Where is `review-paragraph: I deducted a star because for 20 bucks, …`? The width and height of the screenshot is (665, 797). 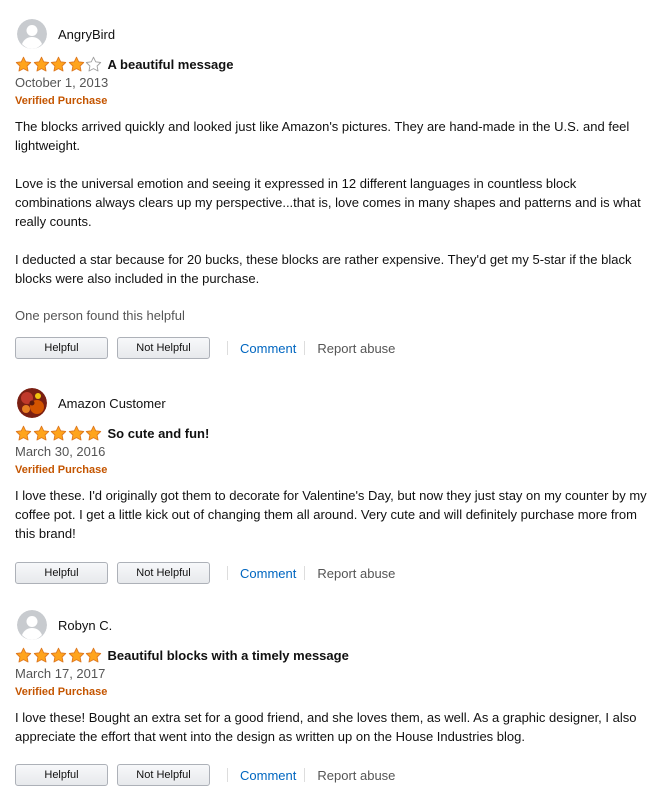 review-paragraph: I deducted a star because for 20 bucks, … is located at coordinates (323, 269).